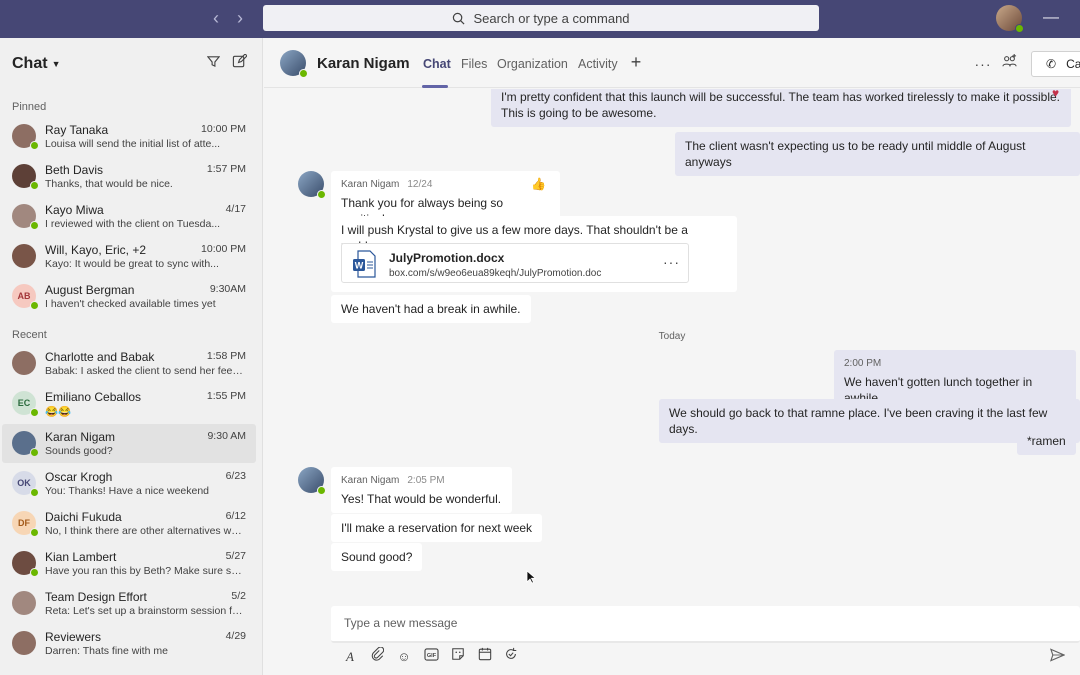 The image size is (1080, 675). I want to click on new-chat-icon, so click(239, 63).